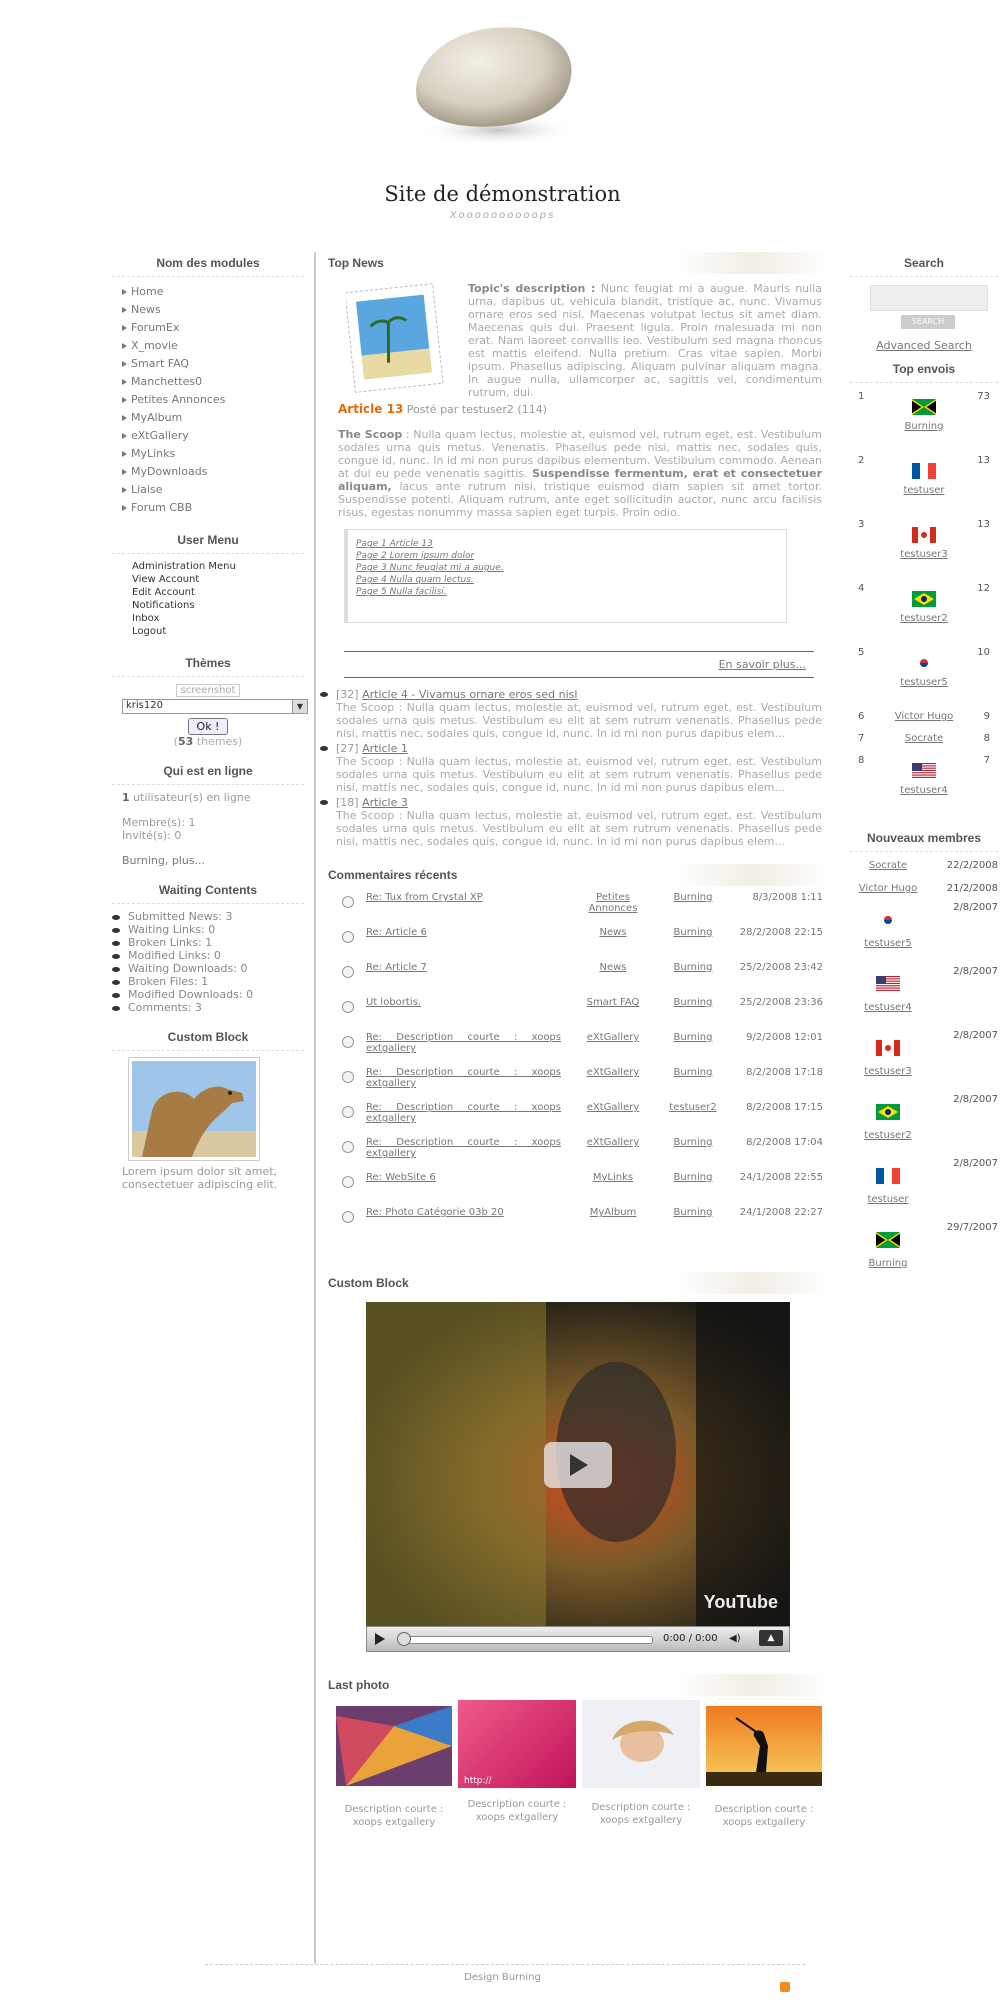 The width and height of the screenshot is (1005, 2006). I want to click on usermenu-edit-account: Edit Account, so click(218, 592).